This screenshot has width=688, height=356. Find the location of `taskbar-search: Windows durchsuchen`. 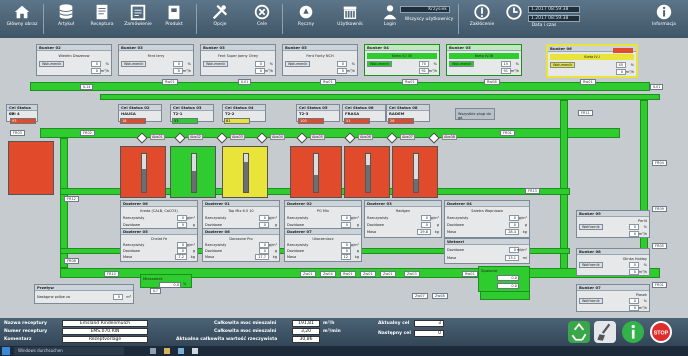

taskbar-search: Windows durchsuchen is located at coordinates (69, 351).